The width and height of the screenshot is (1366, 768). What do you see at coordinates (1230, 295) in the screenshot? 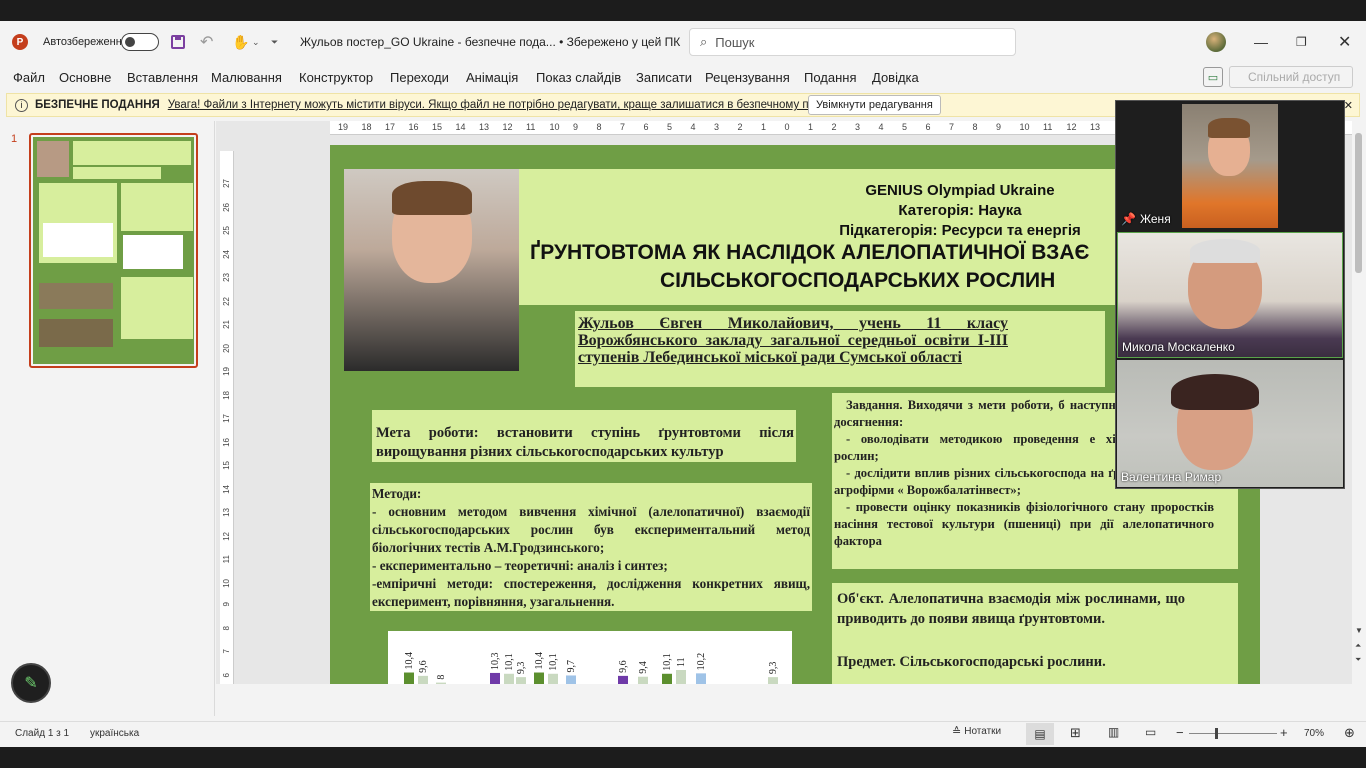
I see `video-tile-mykola: Микола Москаленко` at bounding box center [1230, 295].